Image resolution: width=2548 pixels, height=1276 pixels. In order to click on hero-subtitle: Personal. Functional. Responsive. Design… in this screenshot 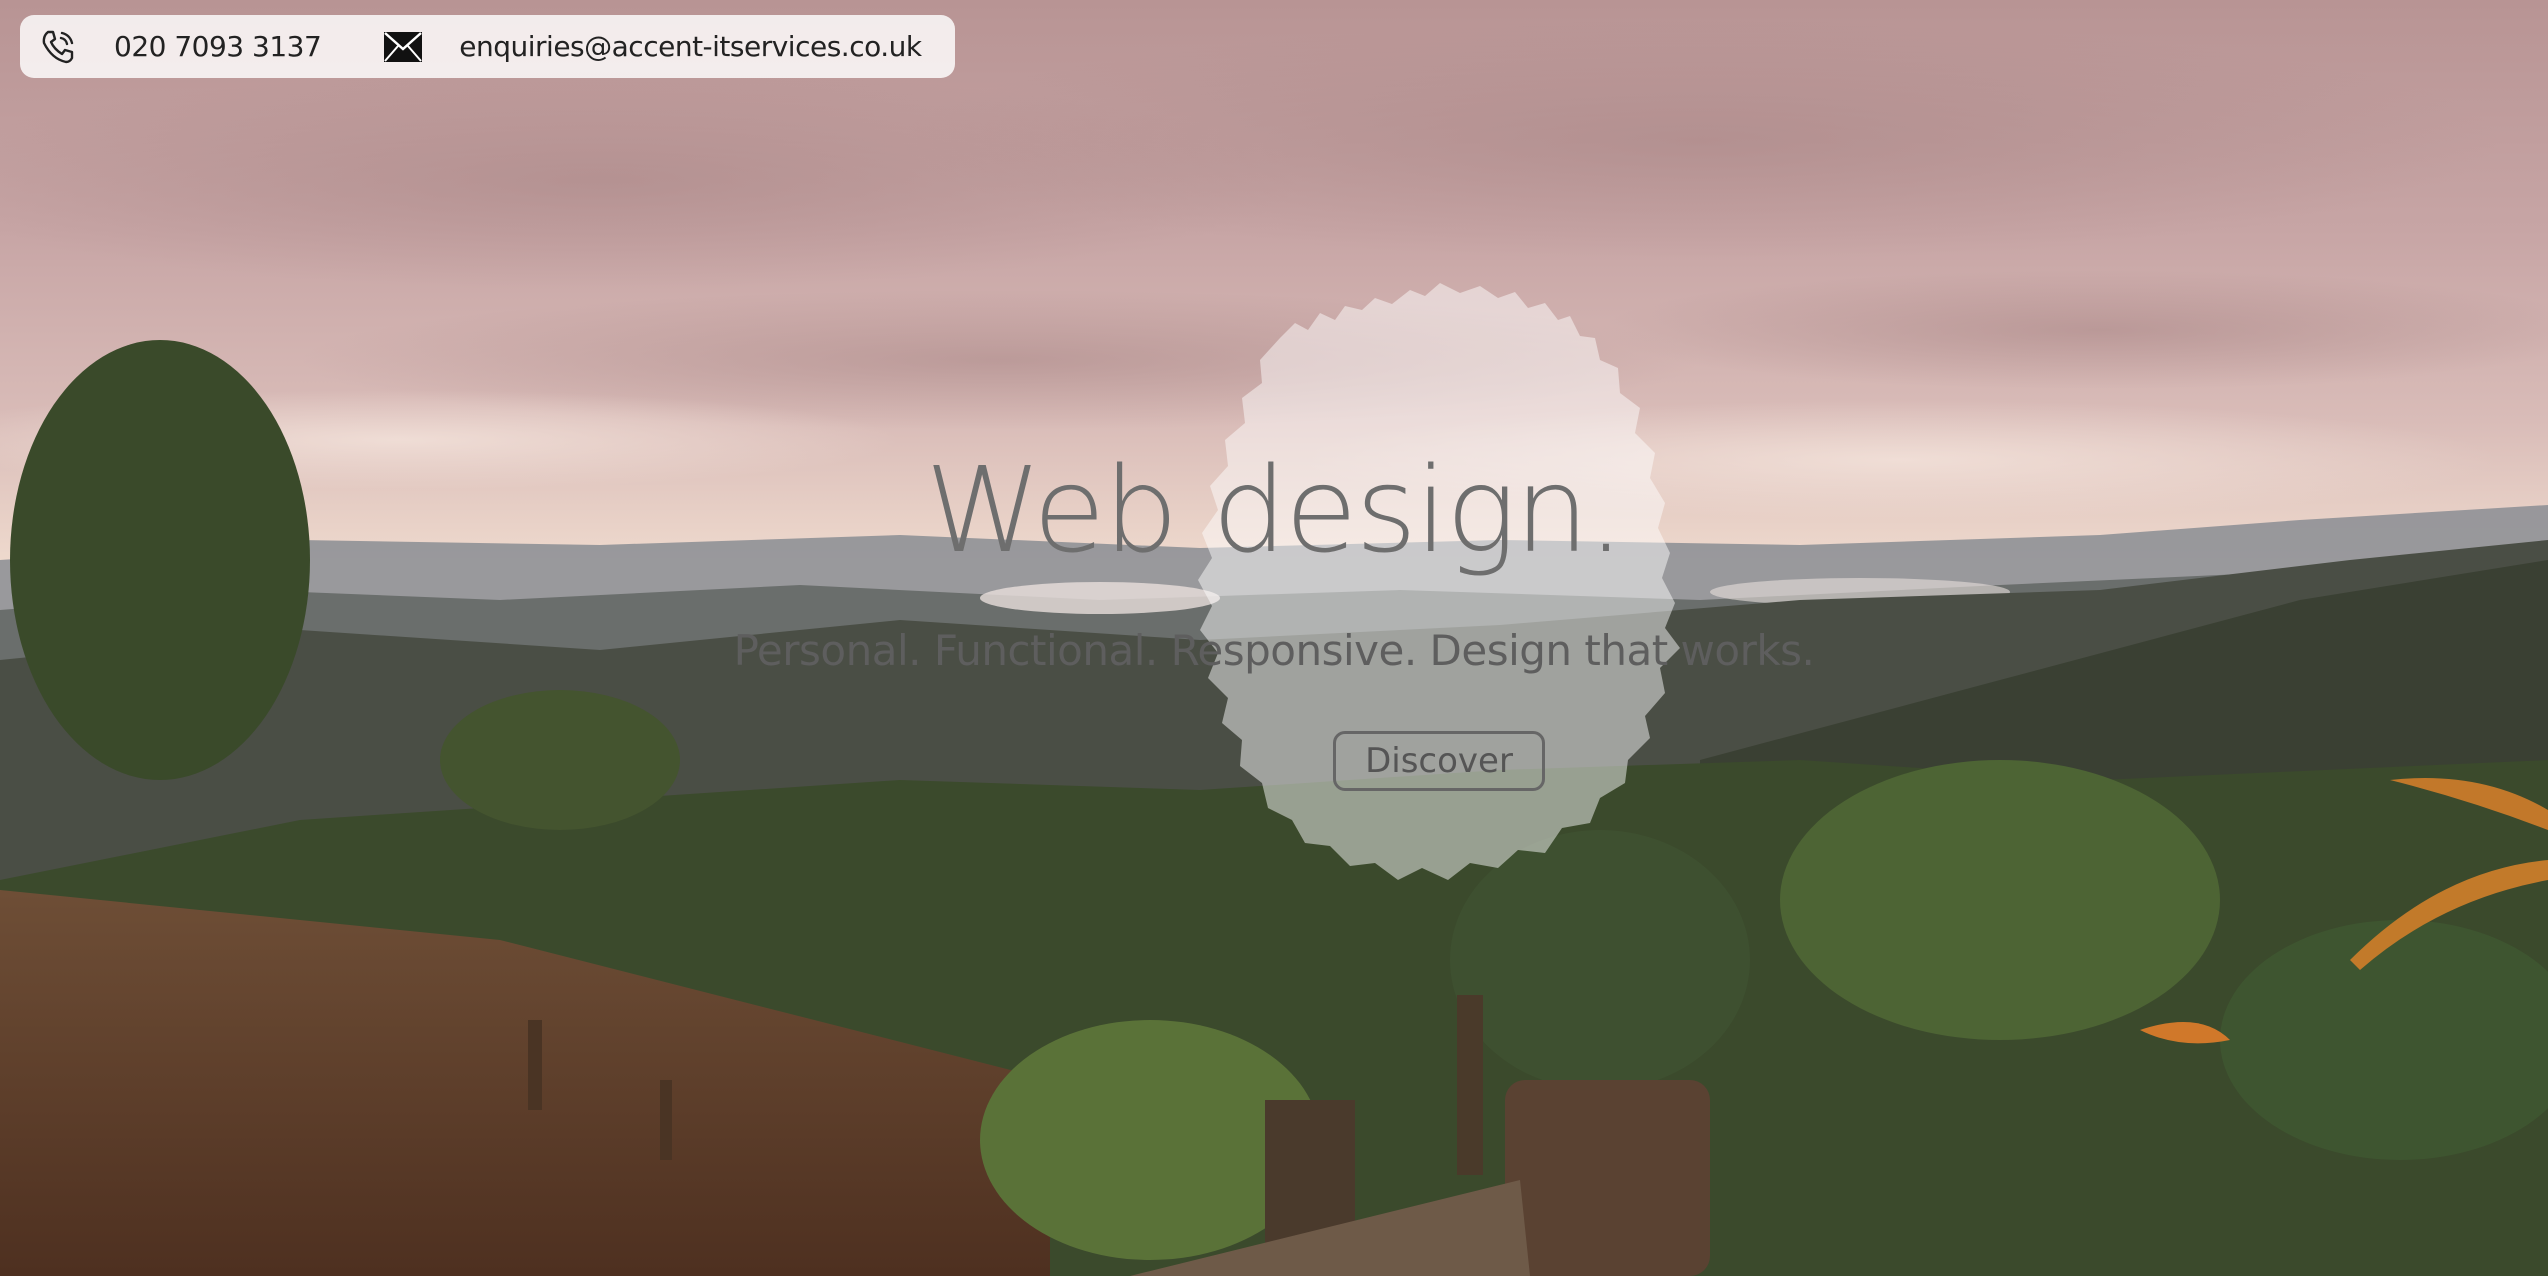, I will do `click(1274, 650)`.